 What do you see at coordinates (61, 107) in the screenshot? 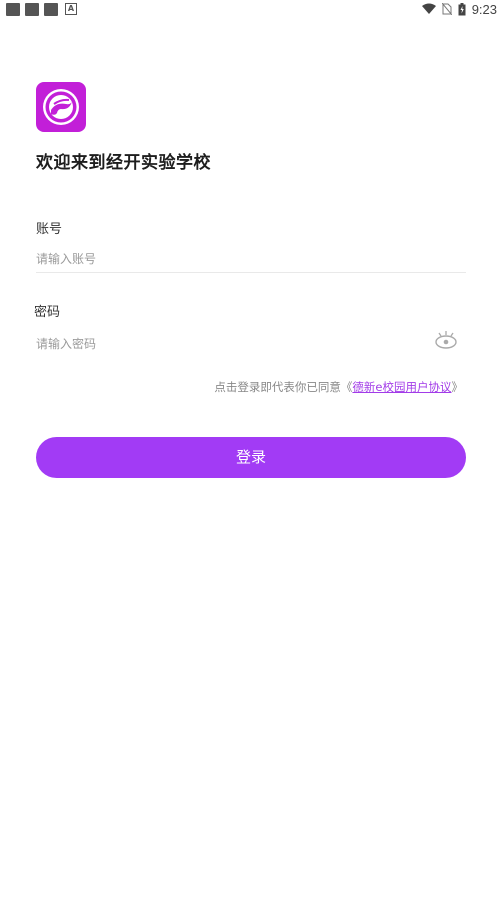
I see `school-logo` at bounding box center [61, 107].